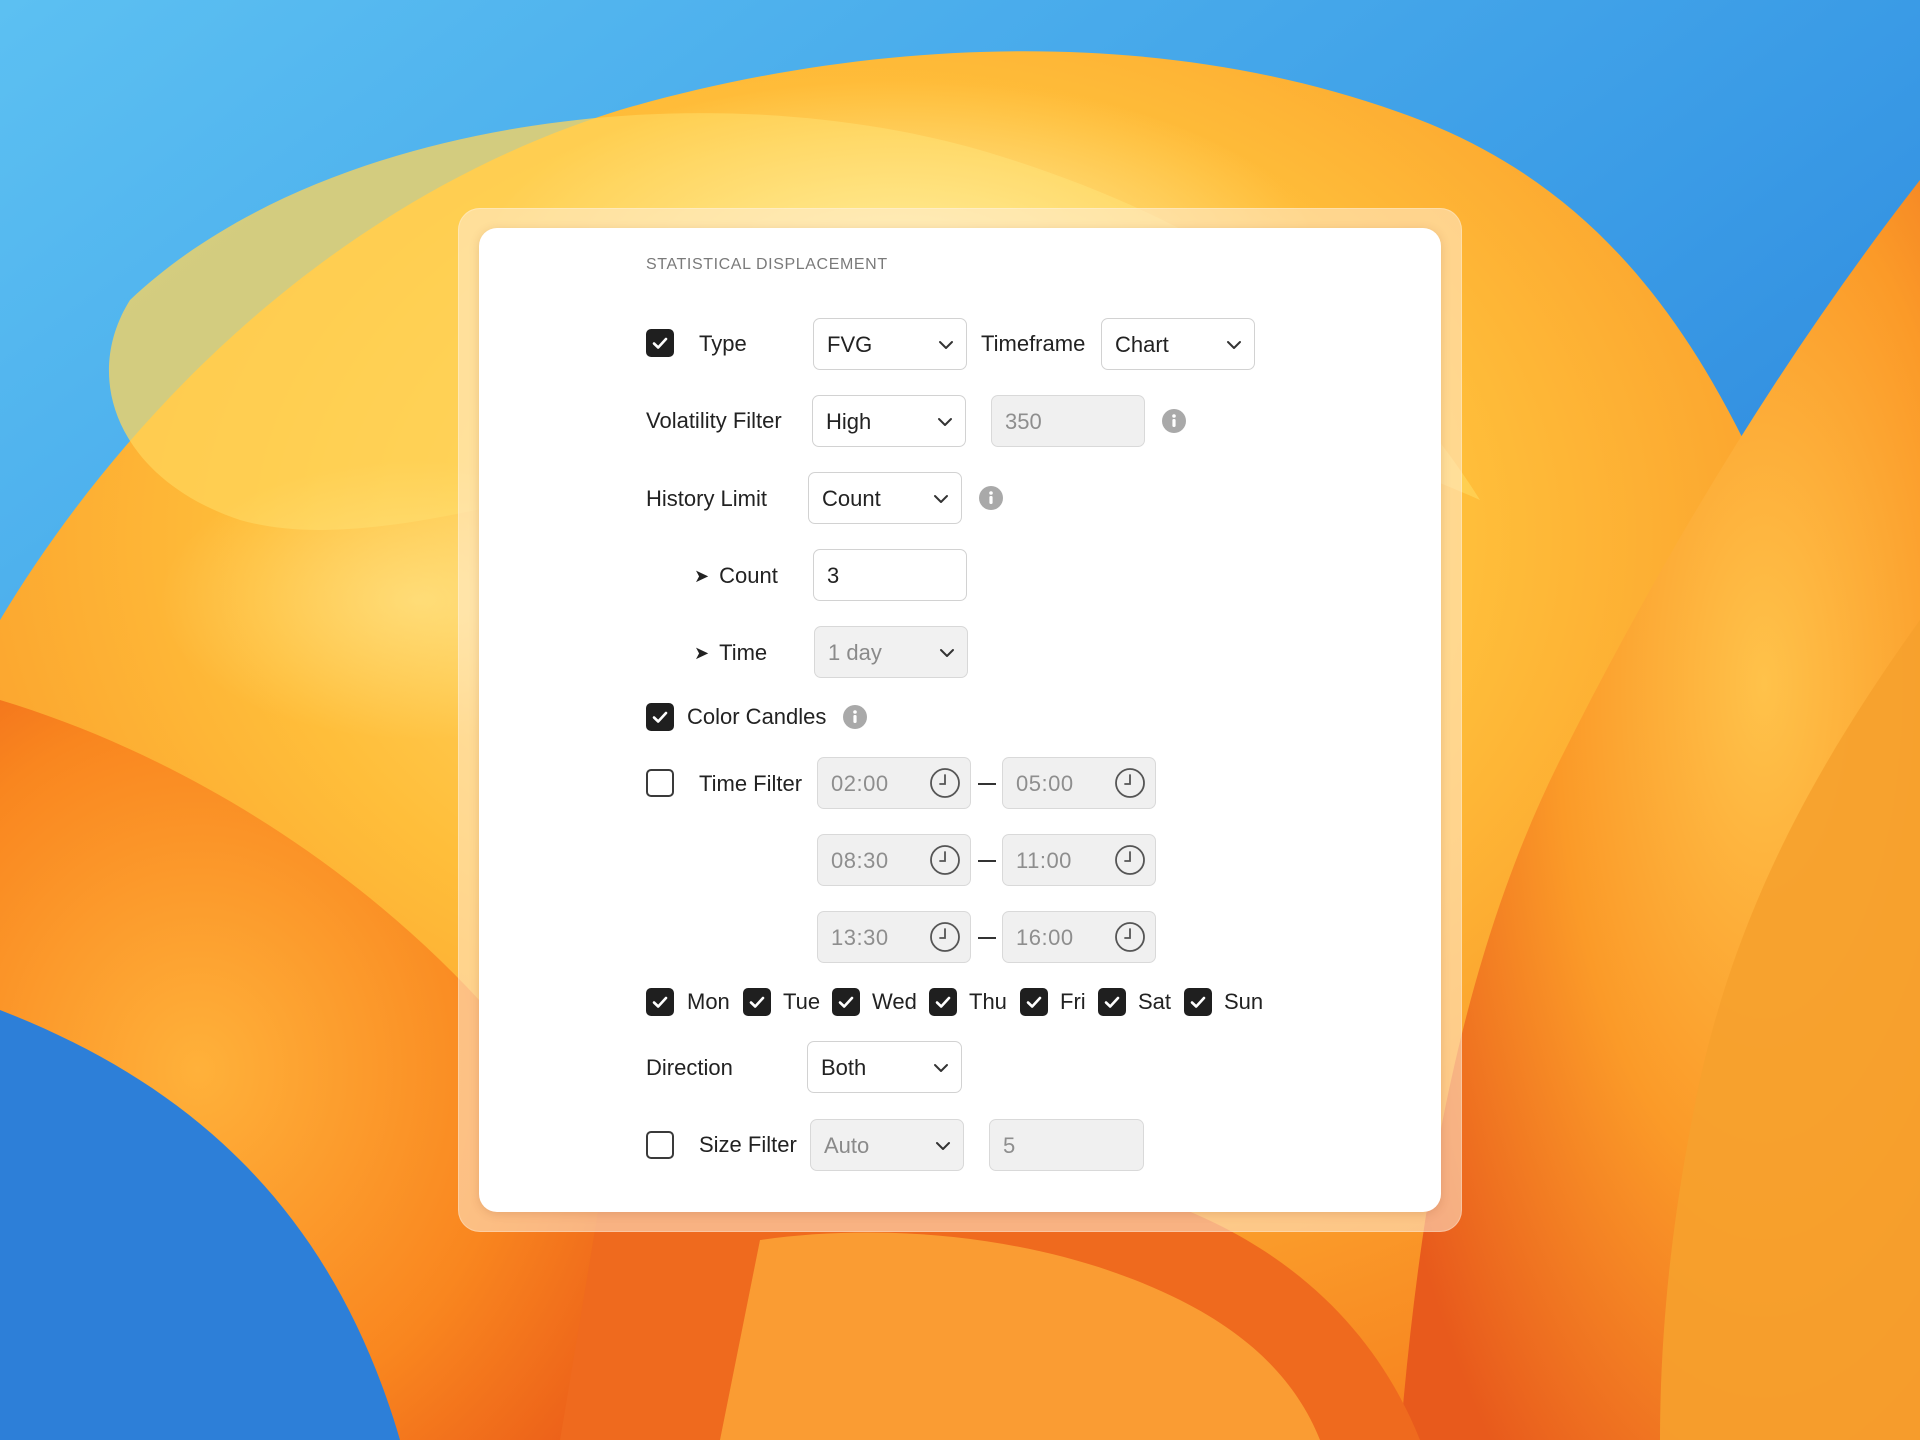 The width and height of the screenshot is (1920, 1440). Describe the element at coordinates (1079, 937) in the screenshot. I see `time-filter-end-3: 16:00` at that location.